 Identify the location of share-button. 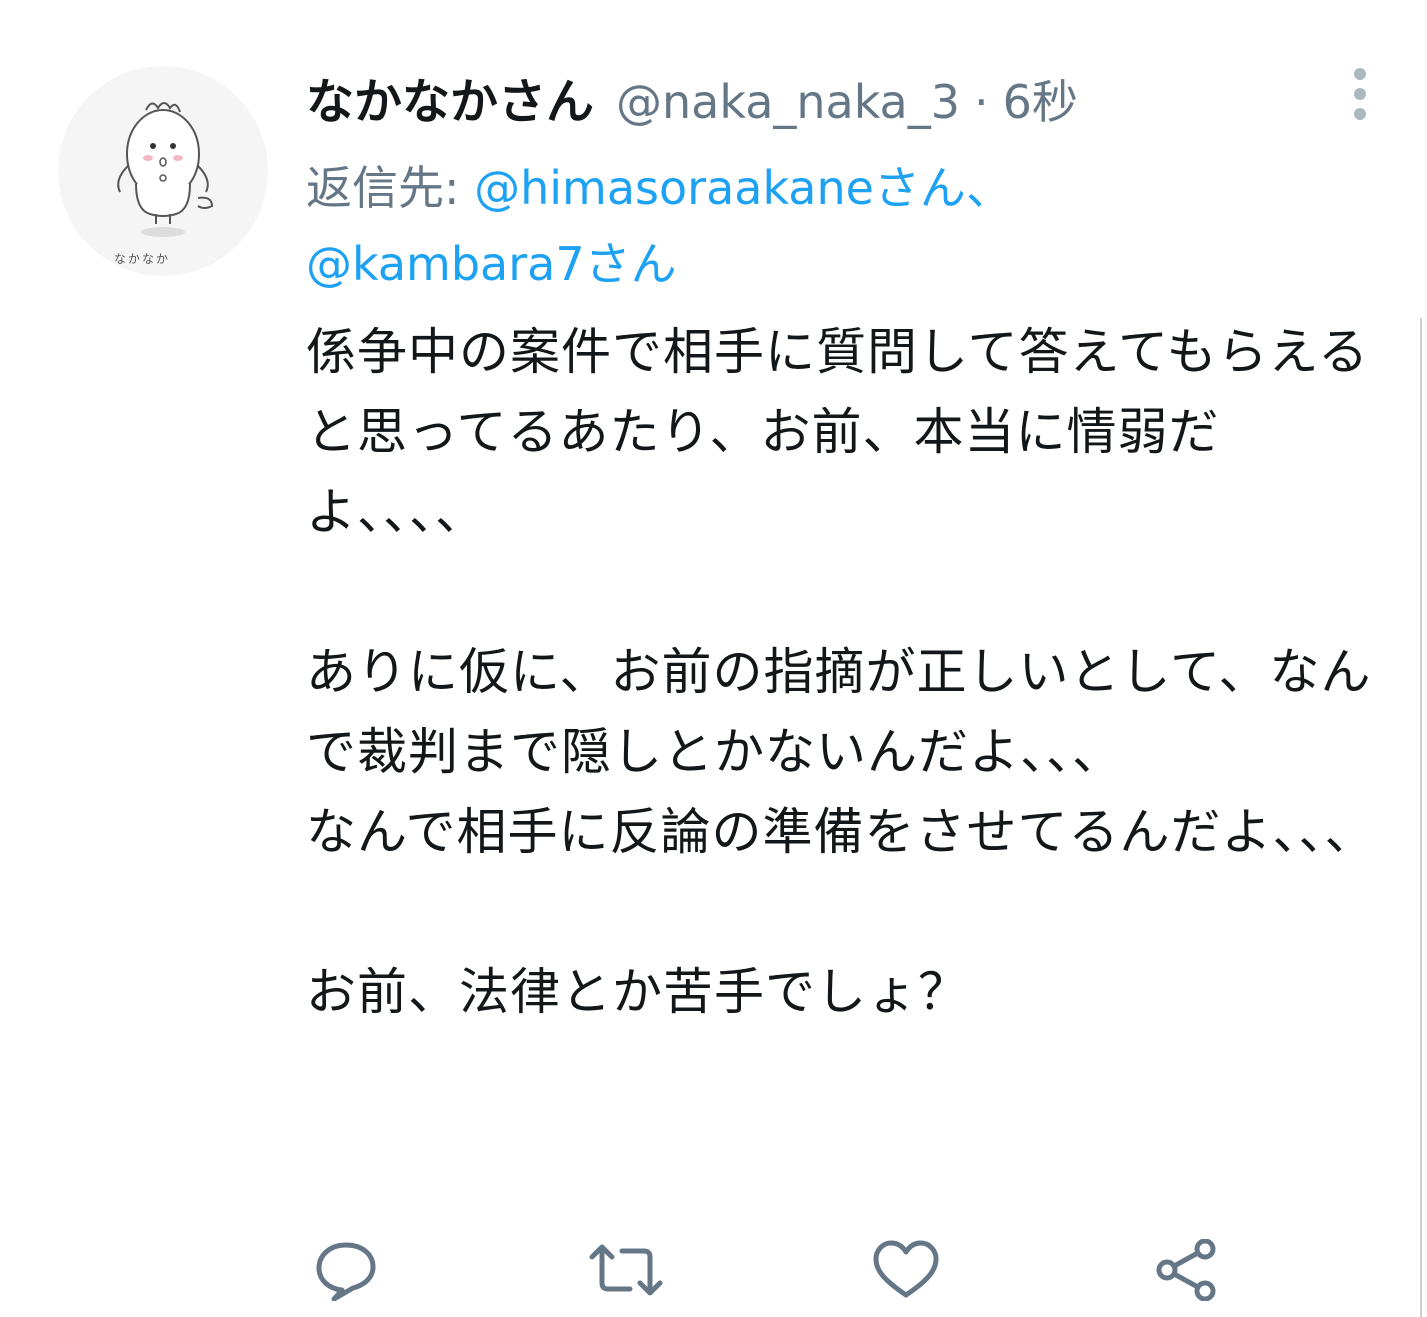
(1186, 1270).